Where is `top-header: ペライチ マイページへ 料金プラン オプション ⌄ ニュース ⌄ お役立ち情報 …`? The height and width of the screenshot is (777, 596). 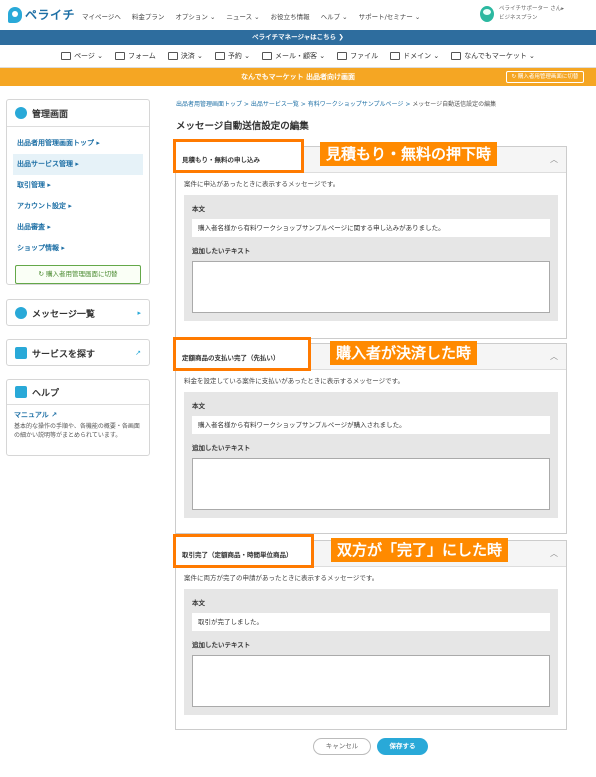
top-header: ペライチ マイページへ 料金プラン オプション ⌄ ニュース ⌄ お役立ち情報 … is located at coordinates (298, 15).